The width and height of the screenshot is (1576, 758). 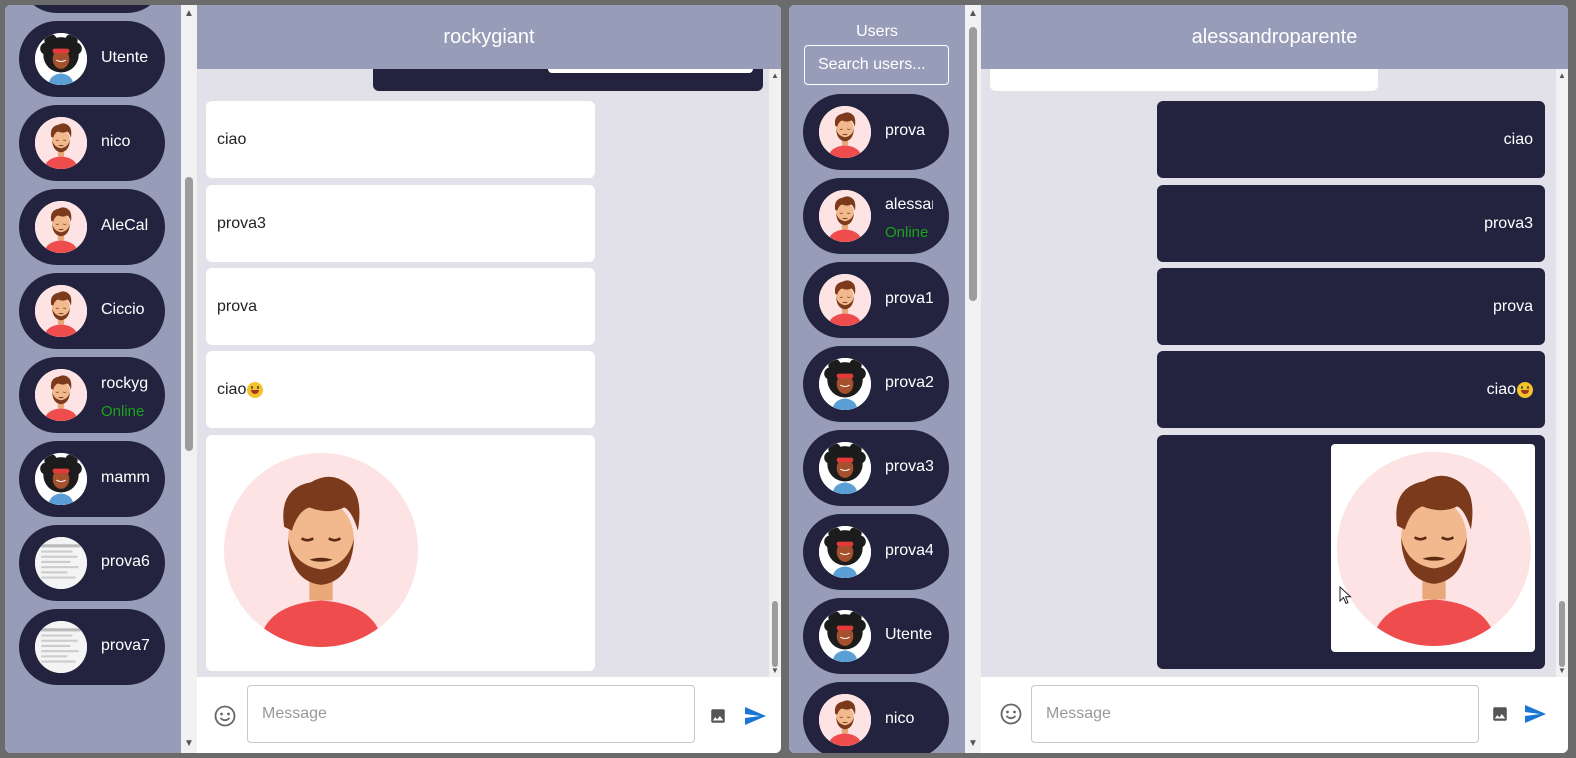 What do you see at coordinates (92, 563) in the screenshot?
I see `user-list-item: prova6` at bounding box center [92, 563].